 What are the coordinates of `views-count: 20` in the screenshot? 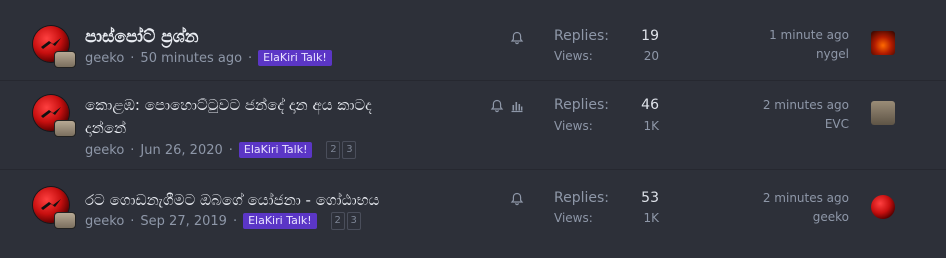 It's located at (651, 56).